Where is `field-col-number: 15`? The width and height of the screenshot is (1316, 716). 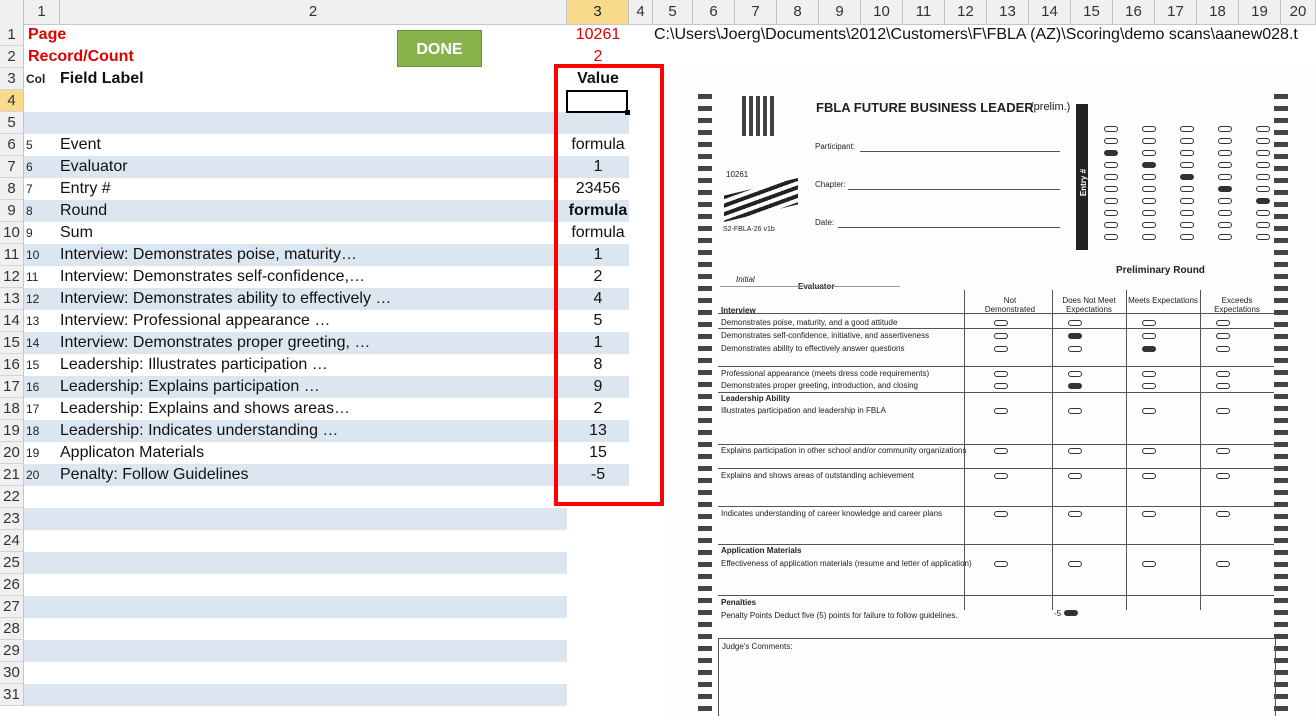 field-col-number: 15 is located at coordinates (41, 365).